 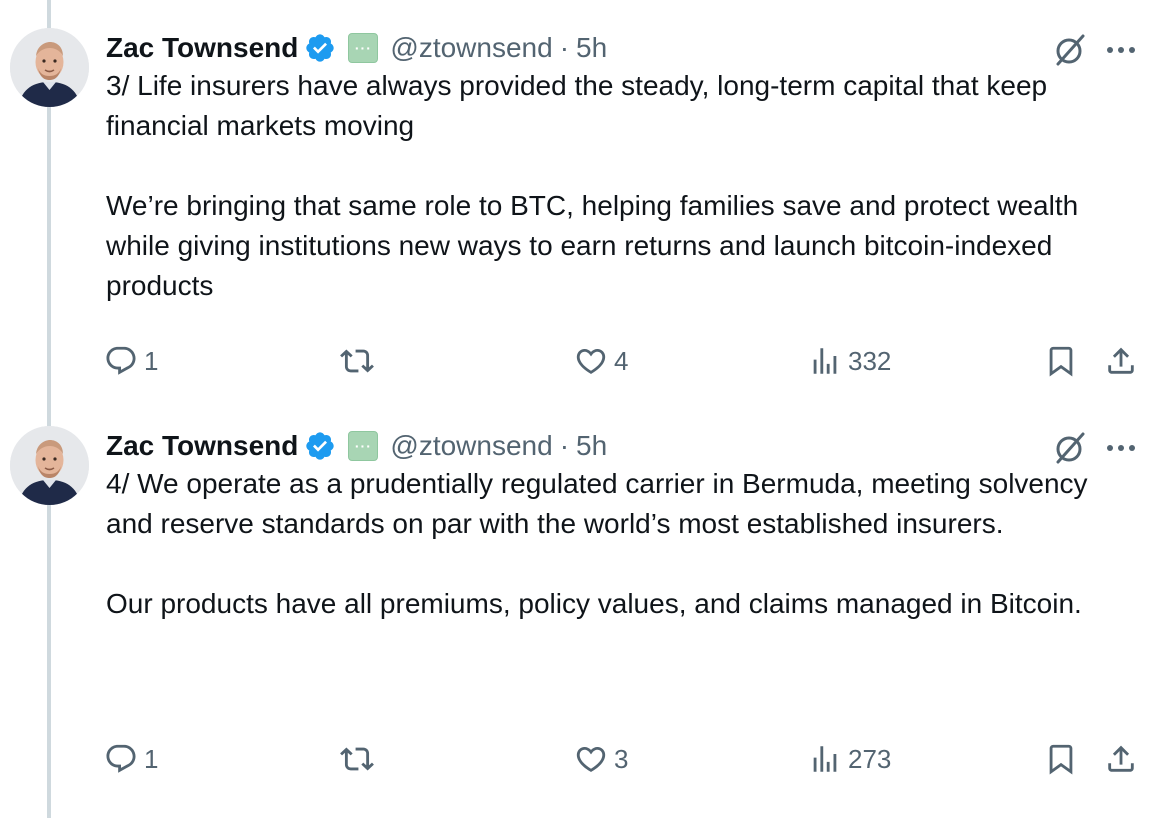 I want to click on like-button: 3, so click(x=601, y=759).